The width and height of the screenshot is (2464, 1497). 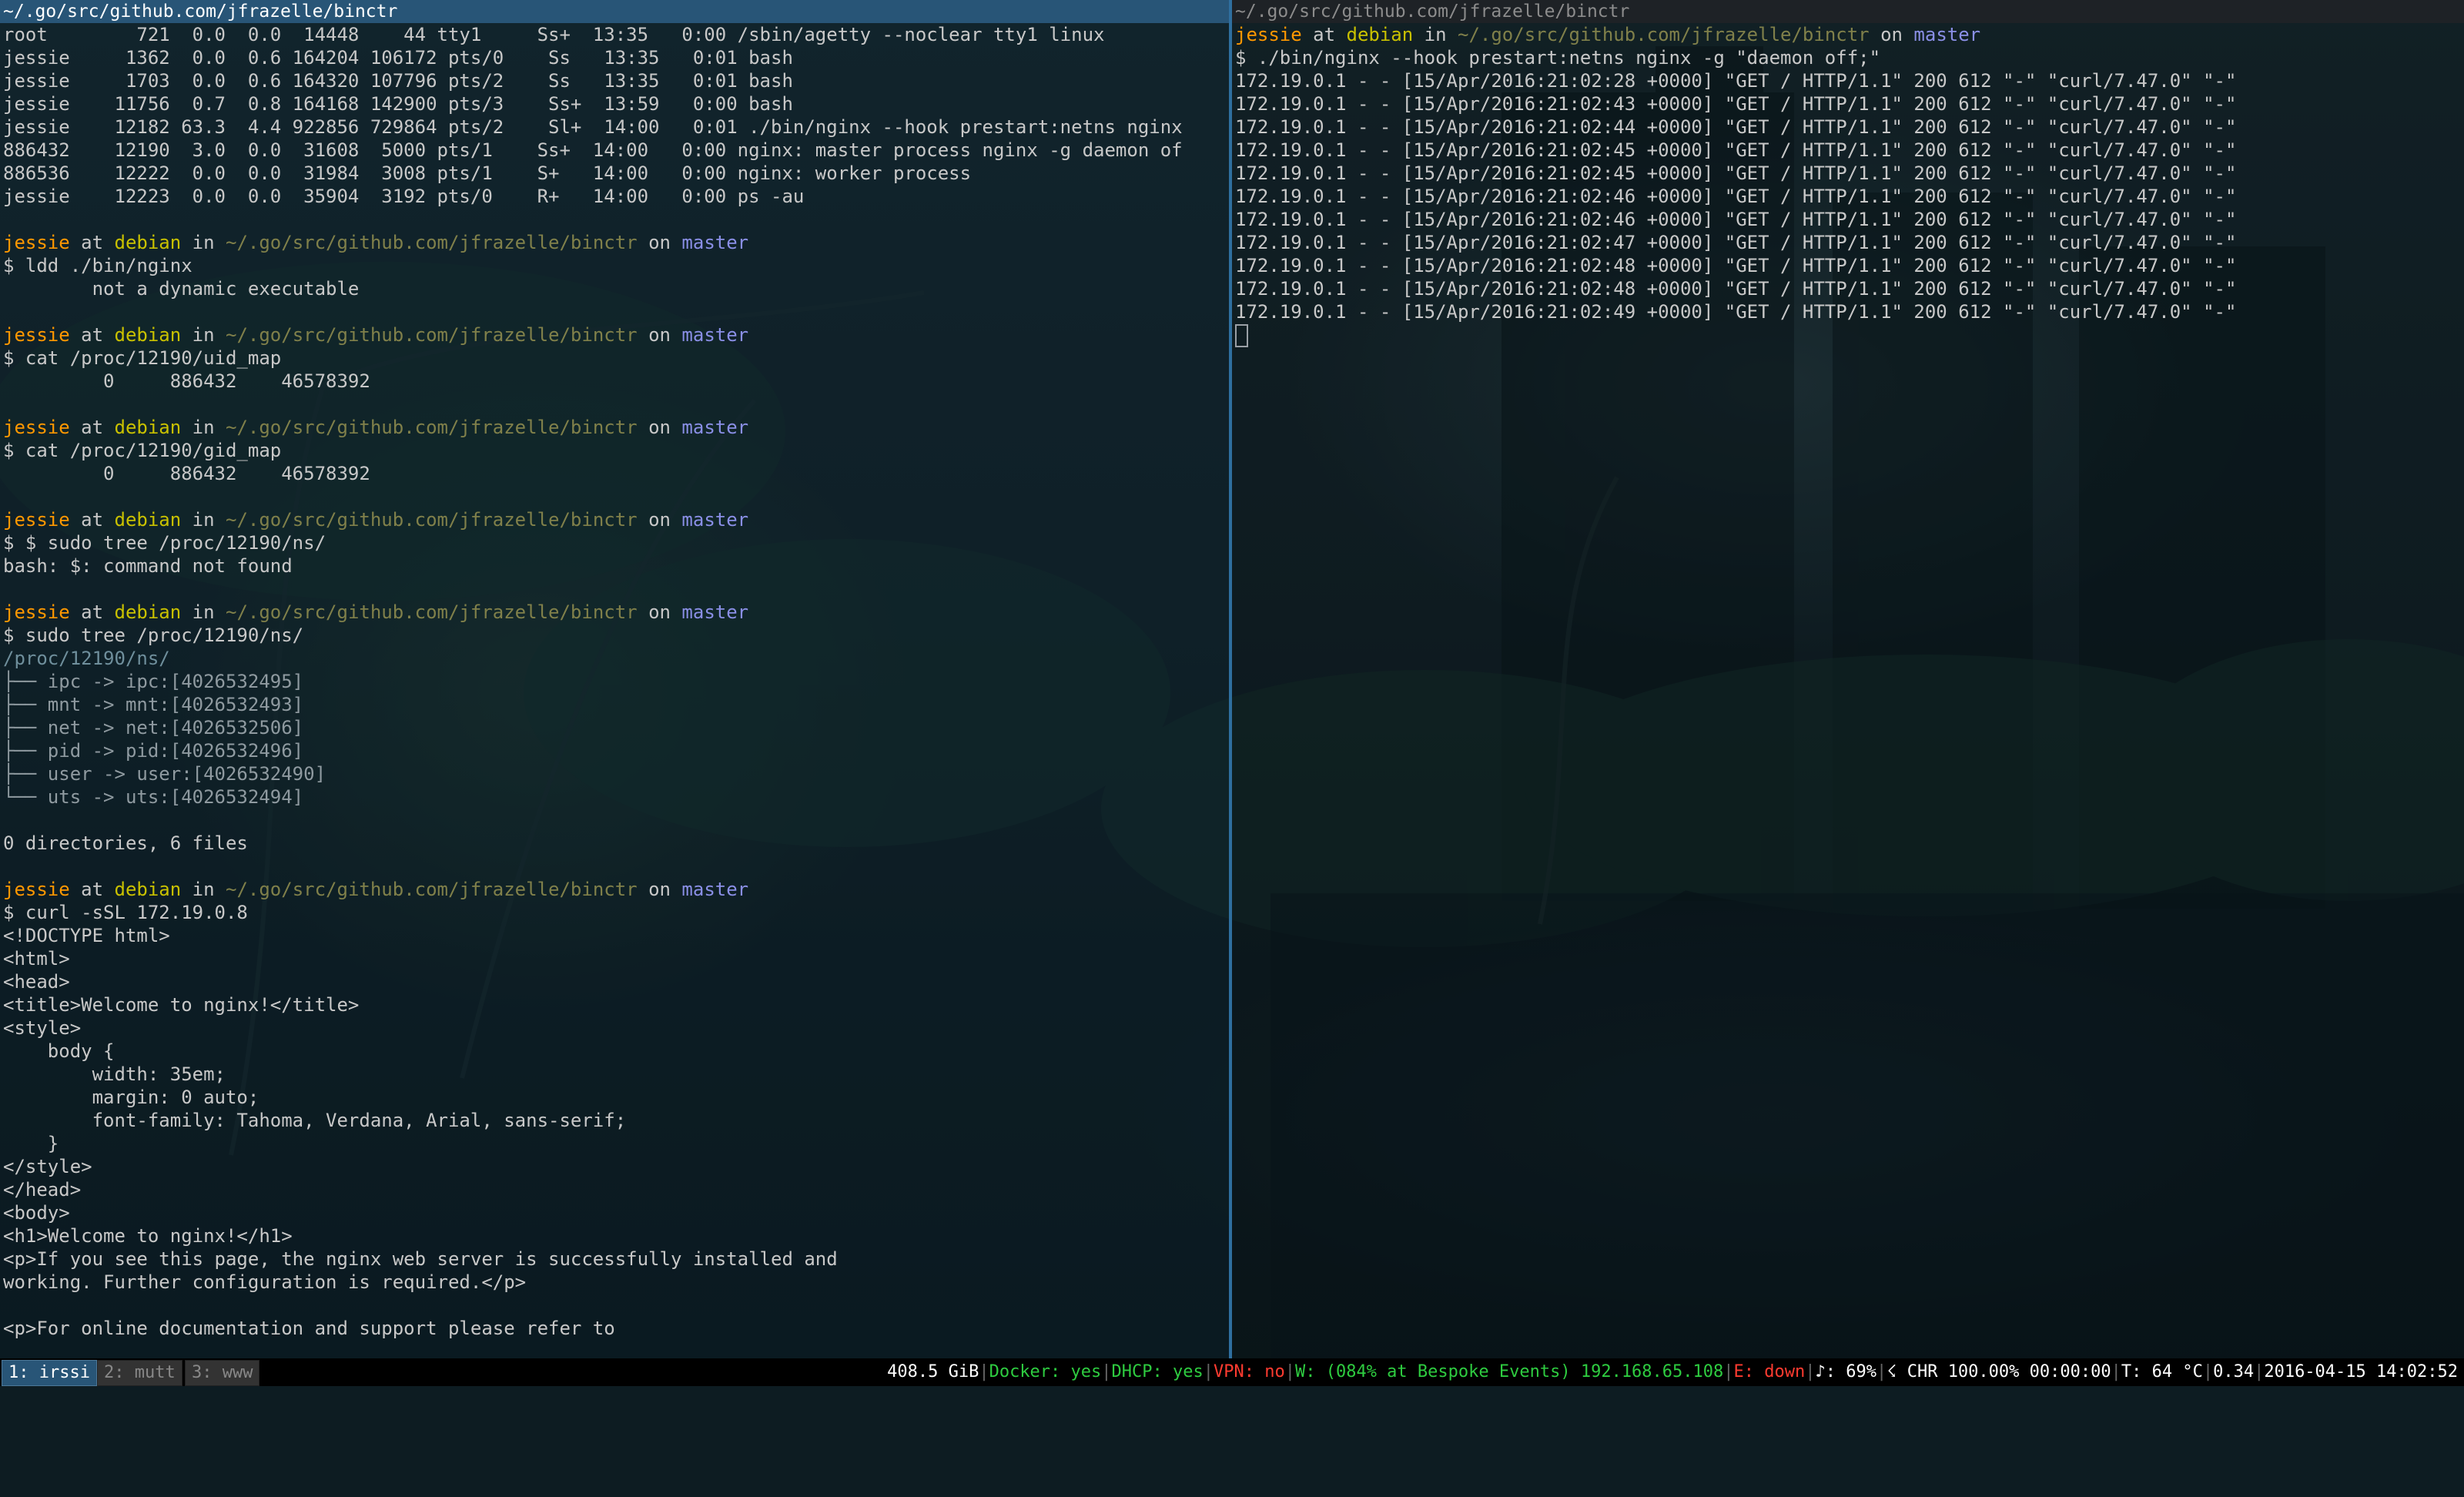 What do you see at coordinates (164, 543) in the screenshot?
I see `command-line: $ $ sudo tree /proc/12190/ns/` at bounding box center [164, 543].